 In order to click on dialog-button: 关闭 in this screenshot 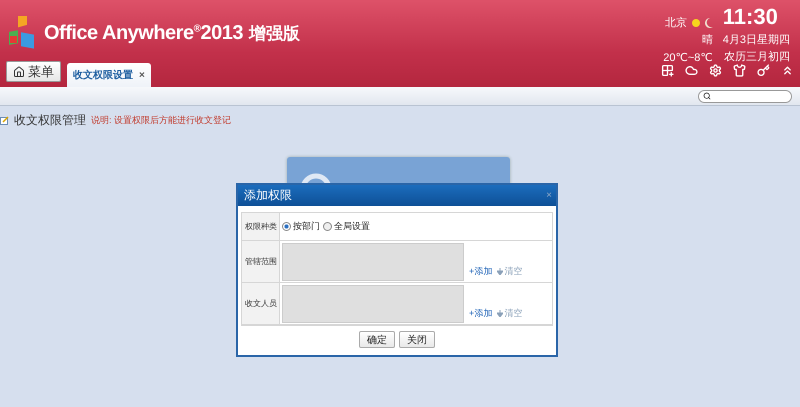, I will do `click(417, 339)`.